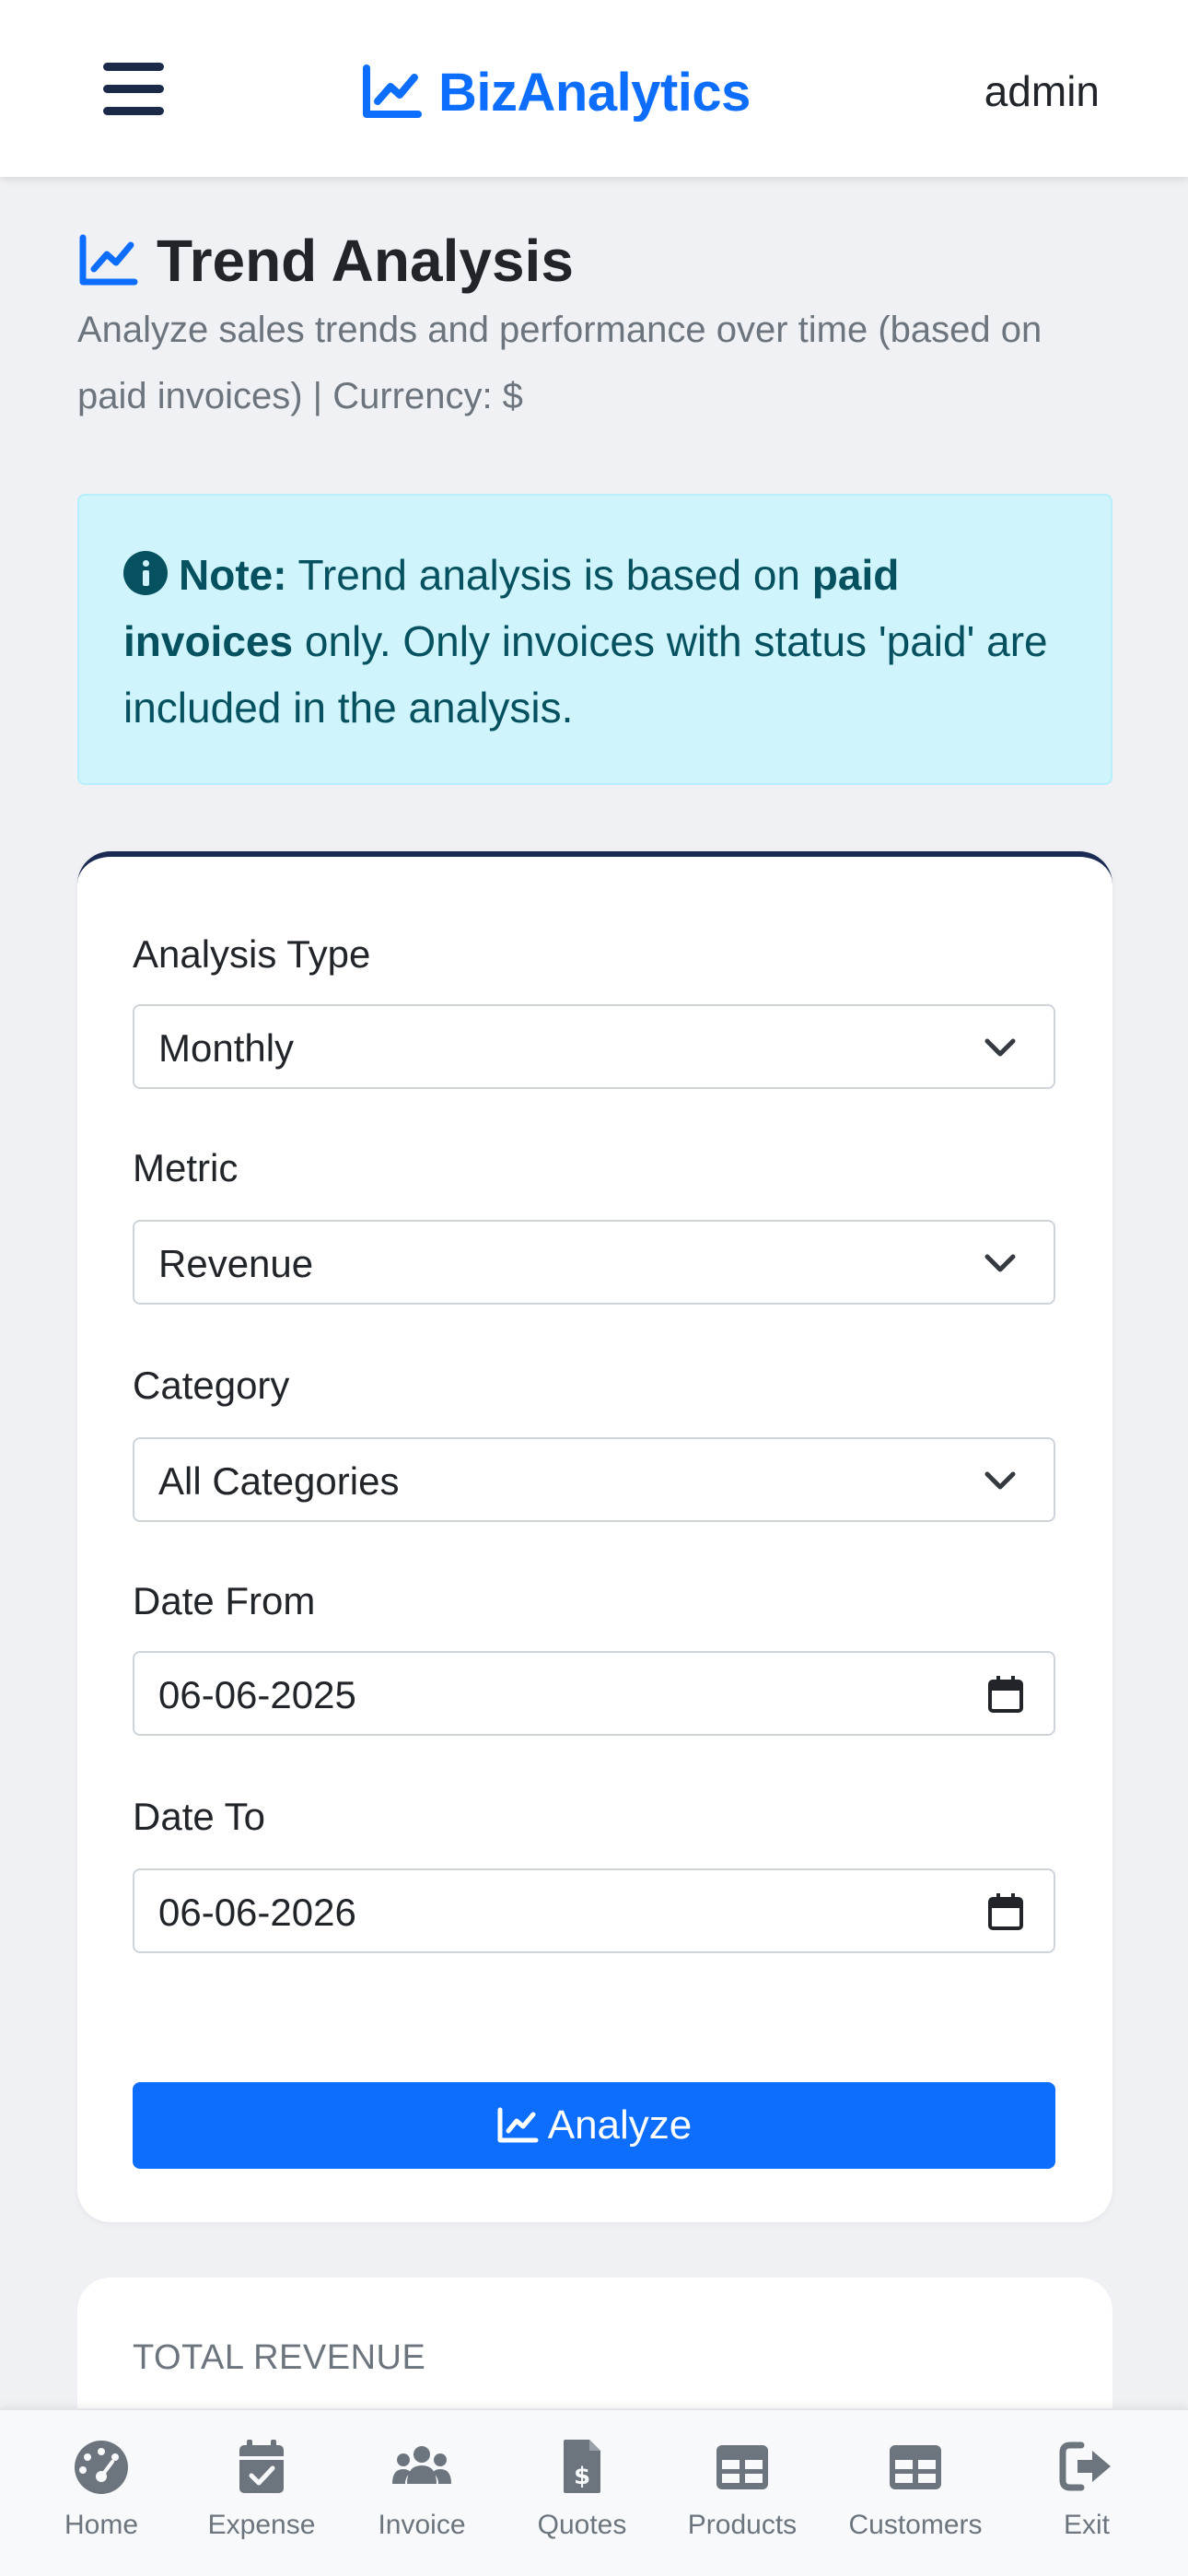 The image size is (1188, 2576). Describe the element at coordinates (101, 2467) in the screenshot. I see `gauge-icon` at that location.